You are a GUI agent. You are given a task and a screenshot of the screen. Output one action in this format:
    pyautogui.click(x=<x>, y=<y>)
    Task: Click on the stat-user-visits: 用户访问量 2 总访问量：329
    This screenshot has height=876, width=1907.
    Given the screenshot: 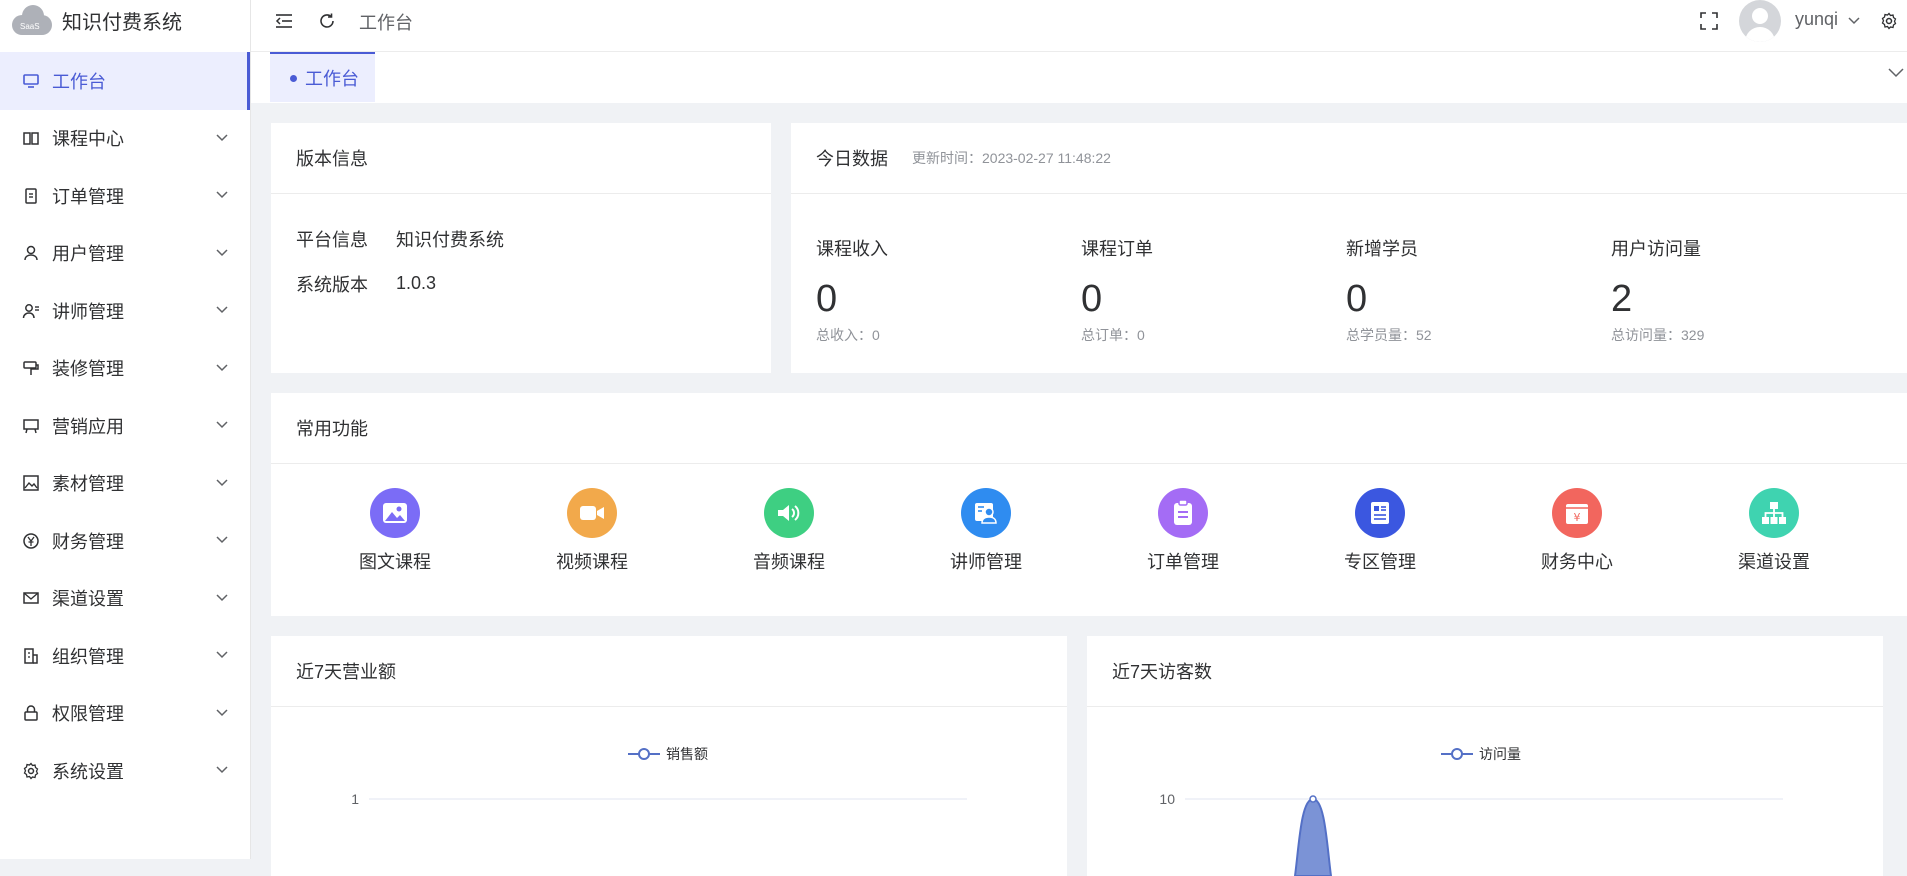 What is the action you would take?
    pyautogui.click(x=1657, y=290)
    